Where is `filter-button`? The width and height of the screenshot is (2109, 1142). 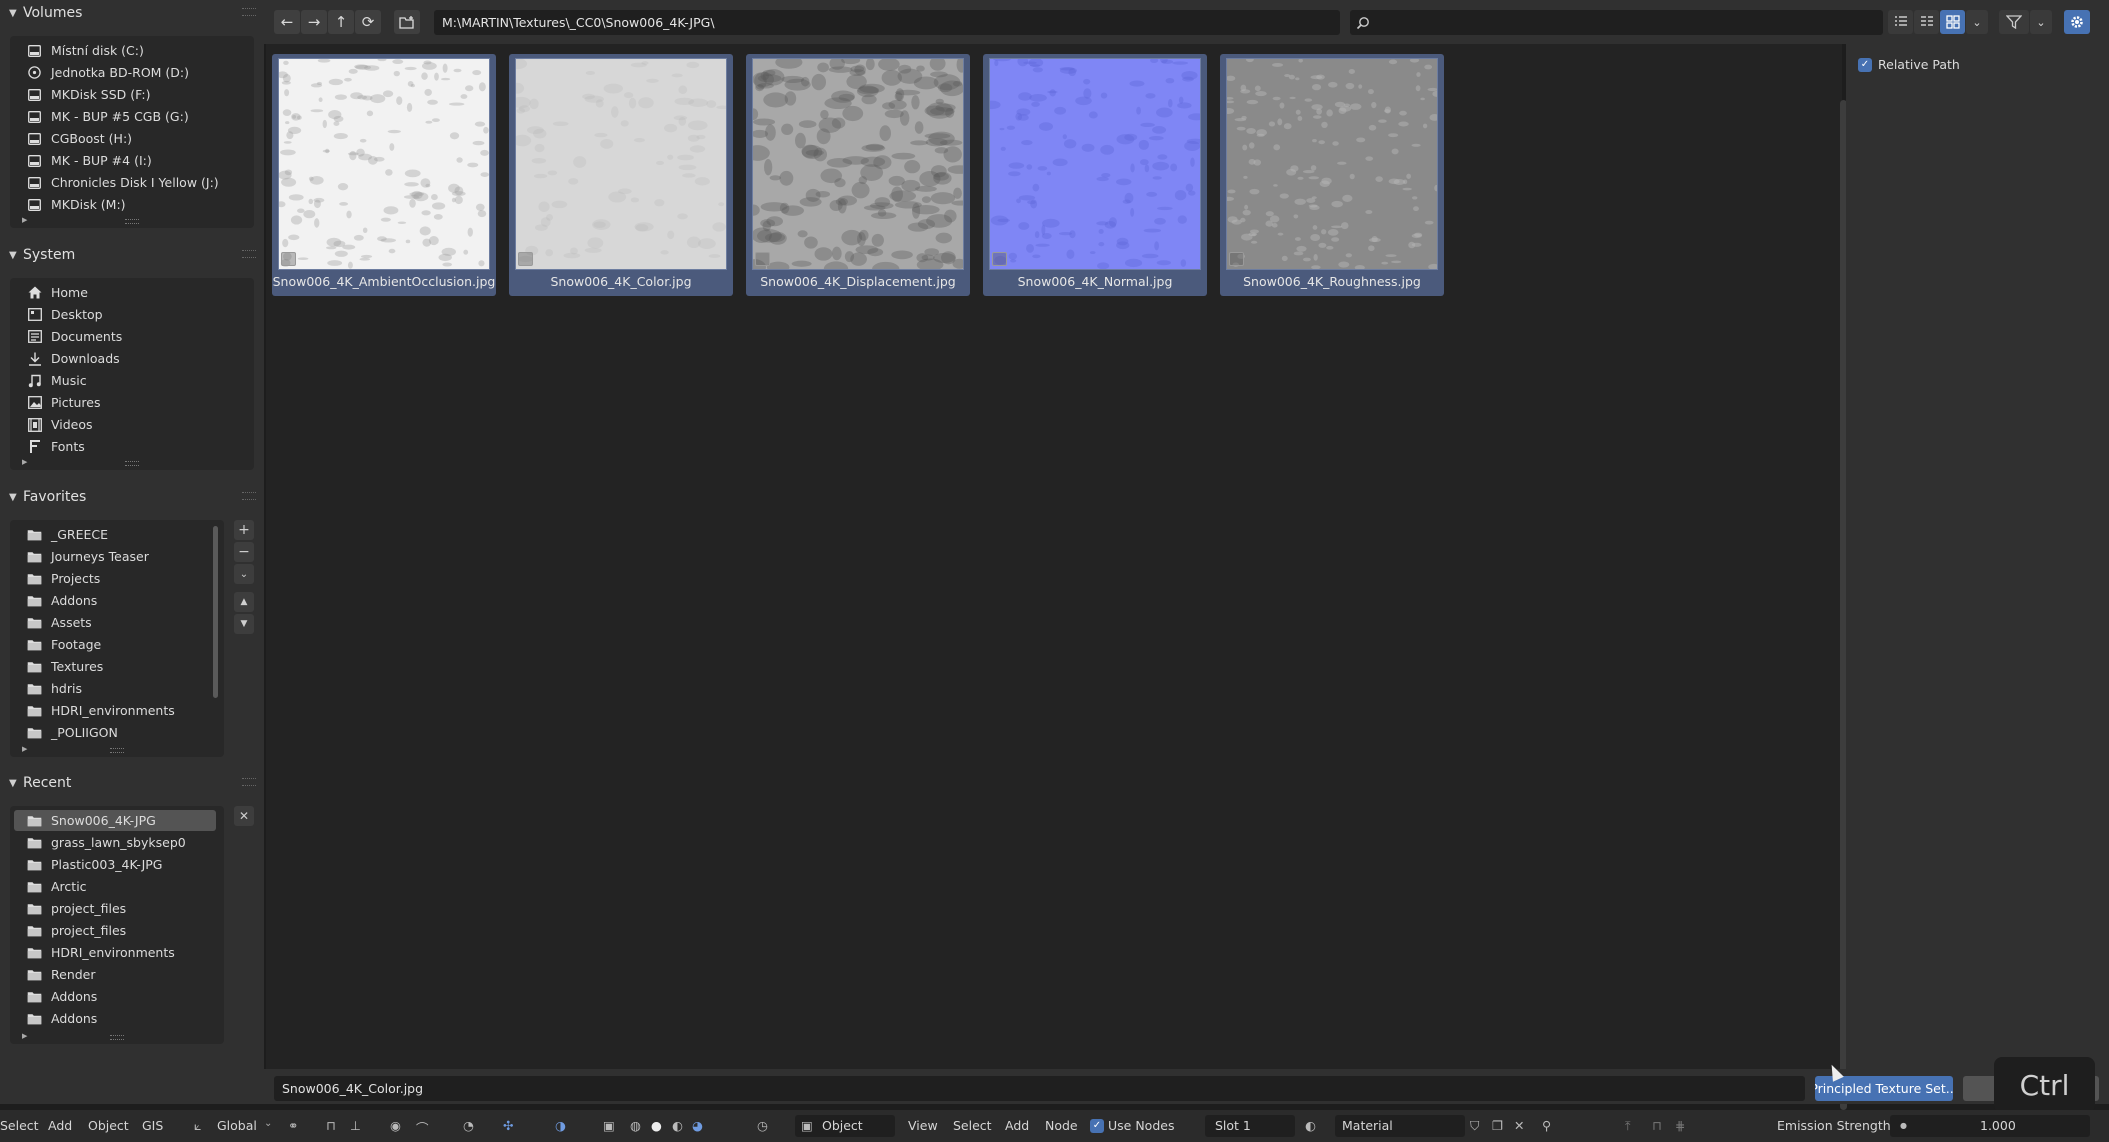
filter-button is located at coordinates (2014, 22).